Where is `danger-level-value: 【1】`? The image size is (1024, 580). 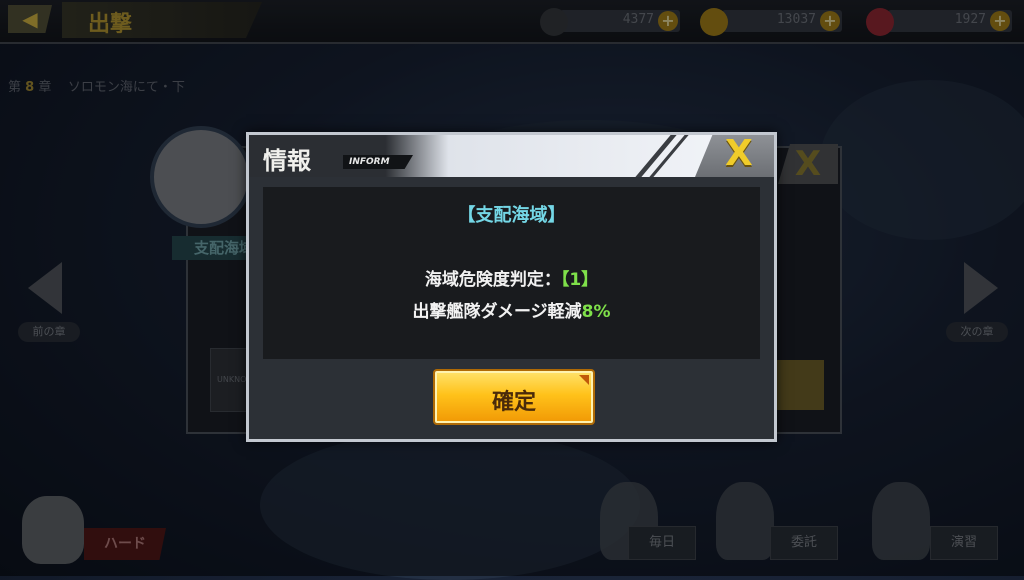
danger-level-value: 【1】 is located at coordinates (579, 280).